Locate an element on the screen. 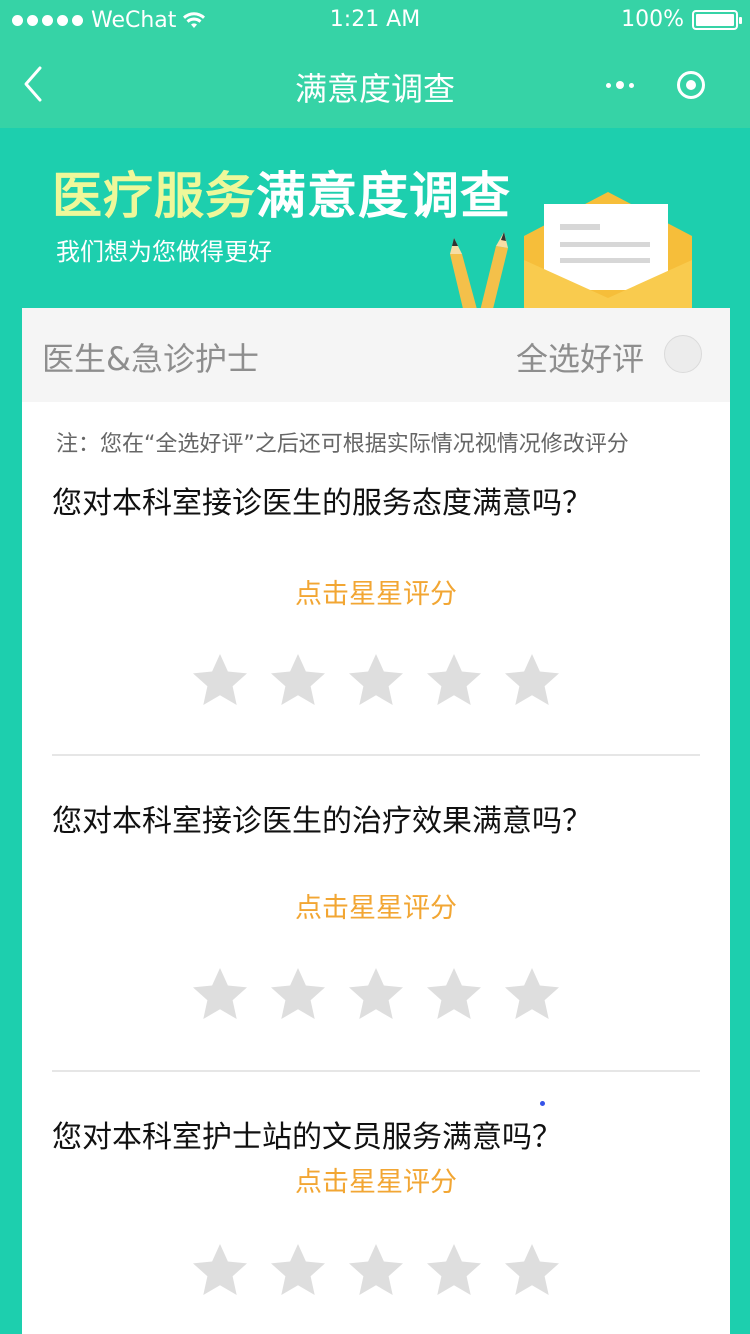 The height and width of the screenshot is (1334, 750). touch-indicator is located at coordinates (542, 1103).